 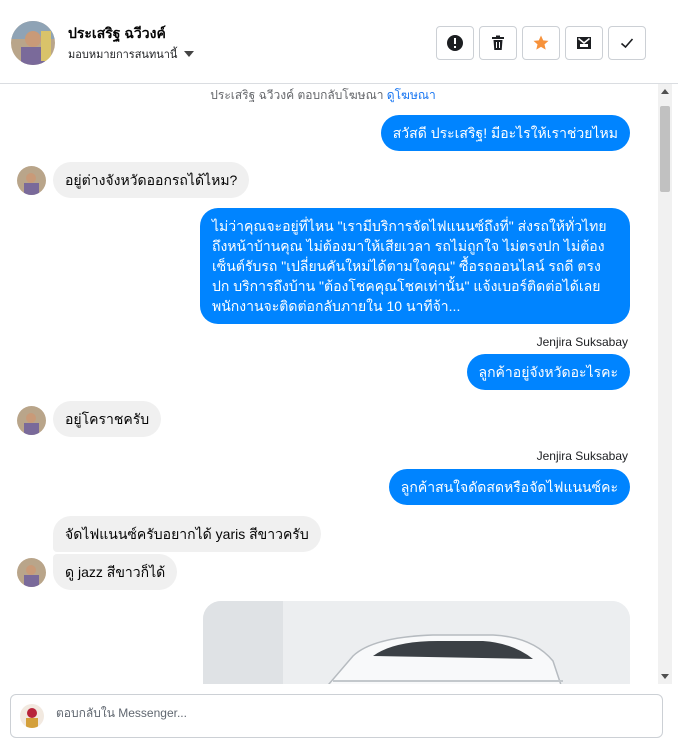 I want to click on conversation-header: ประเสริฐ ฉวีวงค์ มอบหมายการสนทนานี้, so click(x=339, y=42).